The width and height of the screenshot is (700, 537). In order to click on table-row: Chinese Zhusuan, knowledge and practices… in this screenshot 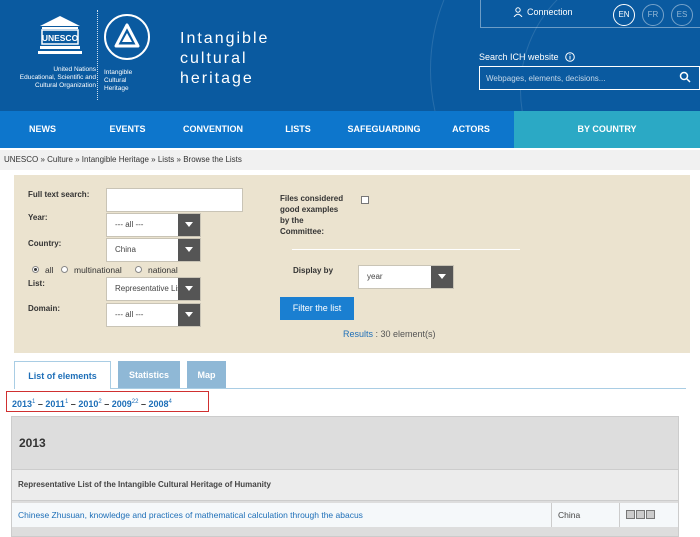, I will do `click(345, 515)`.